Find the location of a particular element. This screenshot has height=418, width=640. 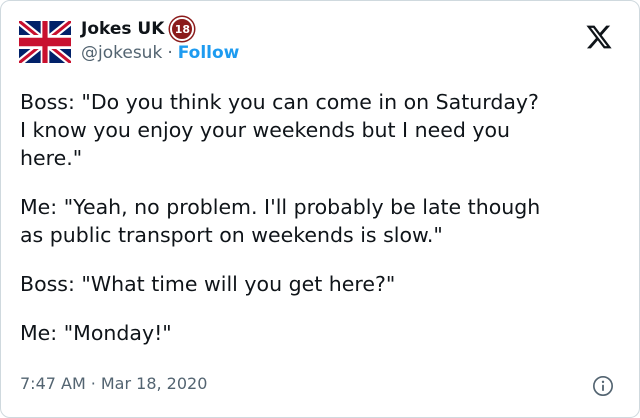

tweet-paragraph: Boss: "What time will you get here?" is located at coordinates (208, 284).